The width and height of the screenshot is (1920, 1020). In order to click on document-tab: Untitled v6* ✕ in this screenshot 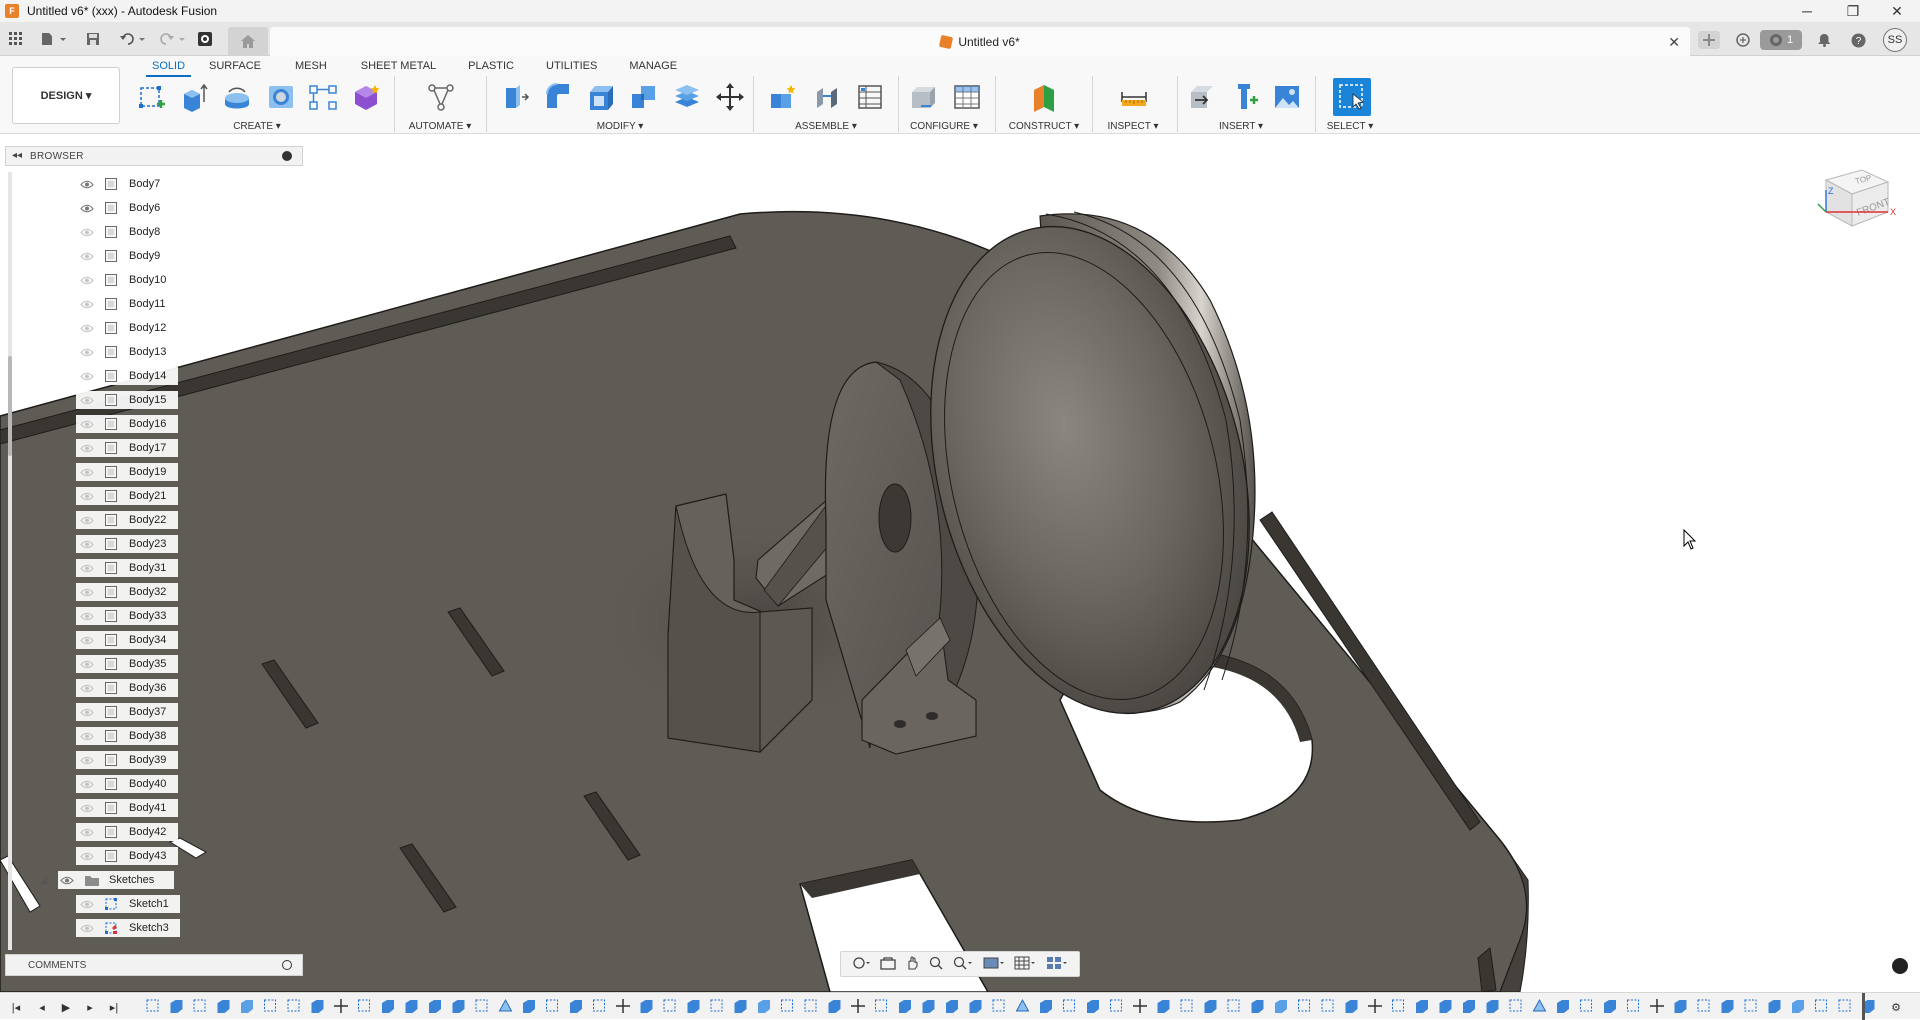, I will do `click(980, 41)`.